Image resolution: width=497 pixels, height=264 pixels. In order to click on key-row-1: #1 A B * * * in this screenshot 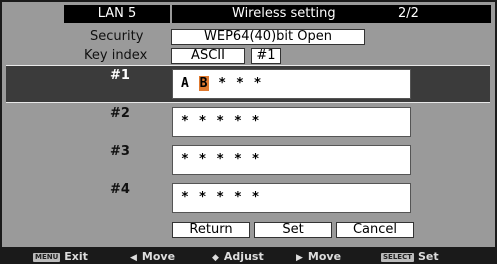, I will do `click(248, 84)`.